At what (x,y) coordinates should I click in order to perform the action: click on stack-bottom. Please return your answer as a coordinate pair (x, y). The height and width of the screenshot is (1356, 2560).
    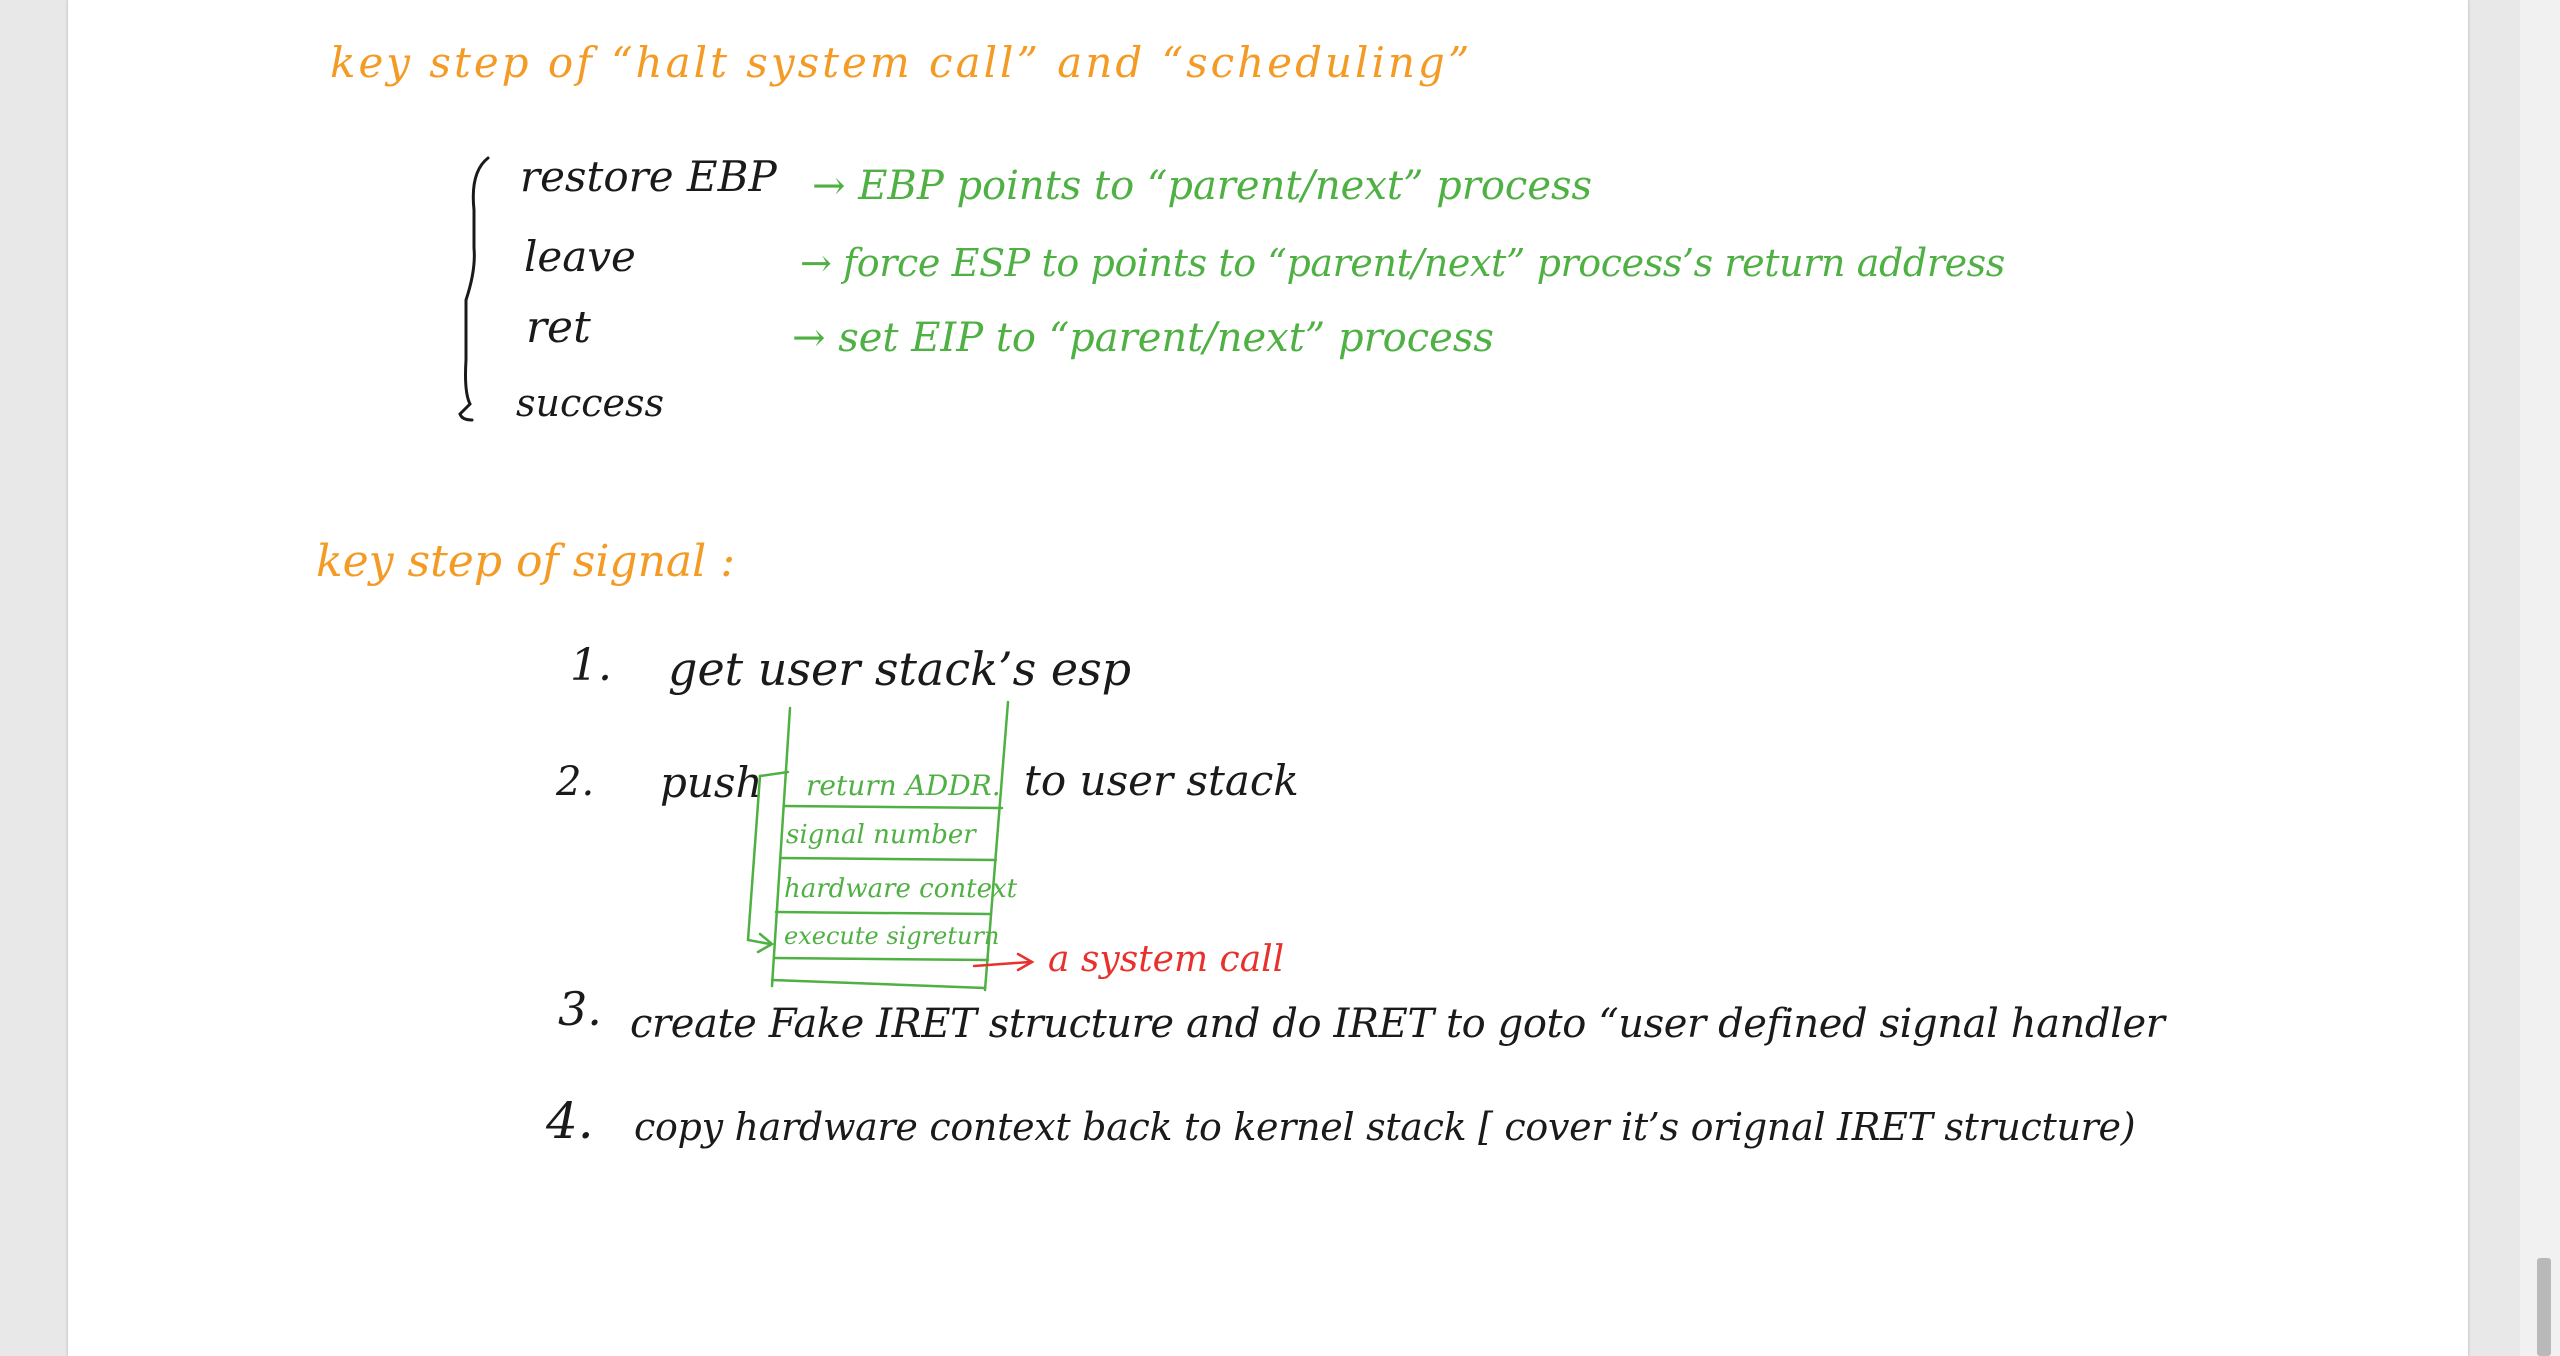
    Looking at the image, I should click on (878, 984).